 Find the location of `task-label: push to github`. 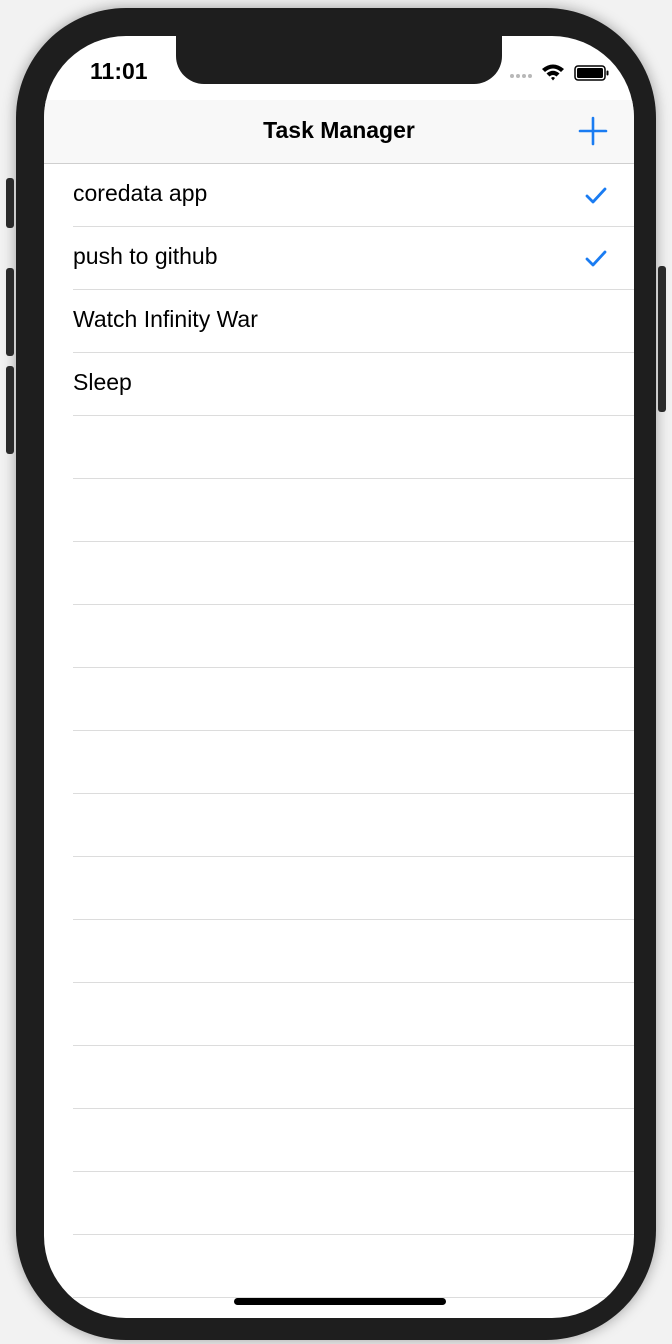

task-label: push to github is located at coordinates (145, 256).